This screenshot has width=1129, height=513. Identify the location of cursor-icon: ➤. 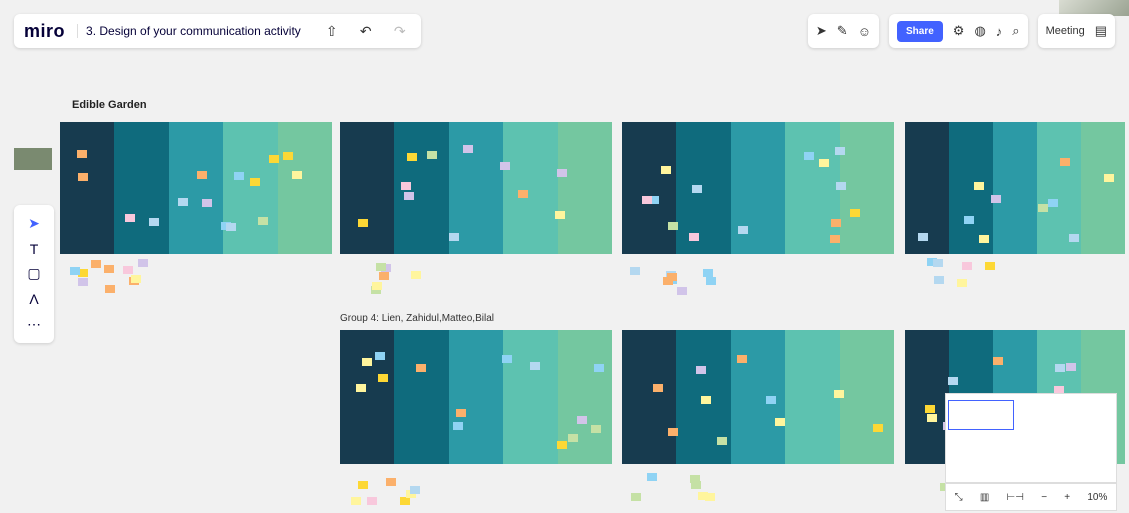
(34, 223).